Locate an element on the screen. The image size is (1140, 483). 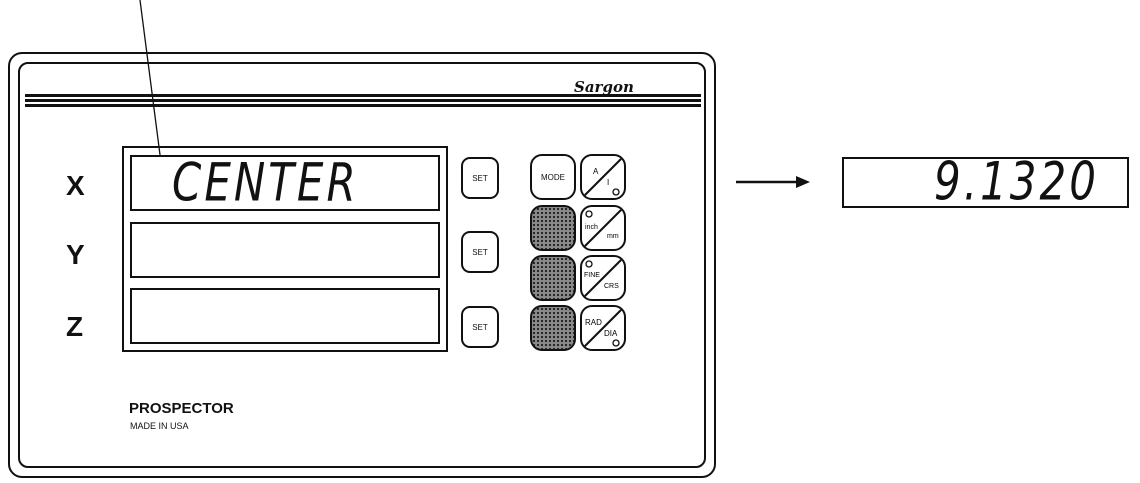
toggle-key-graphic: inch mm is located at coordinates (603, 228).